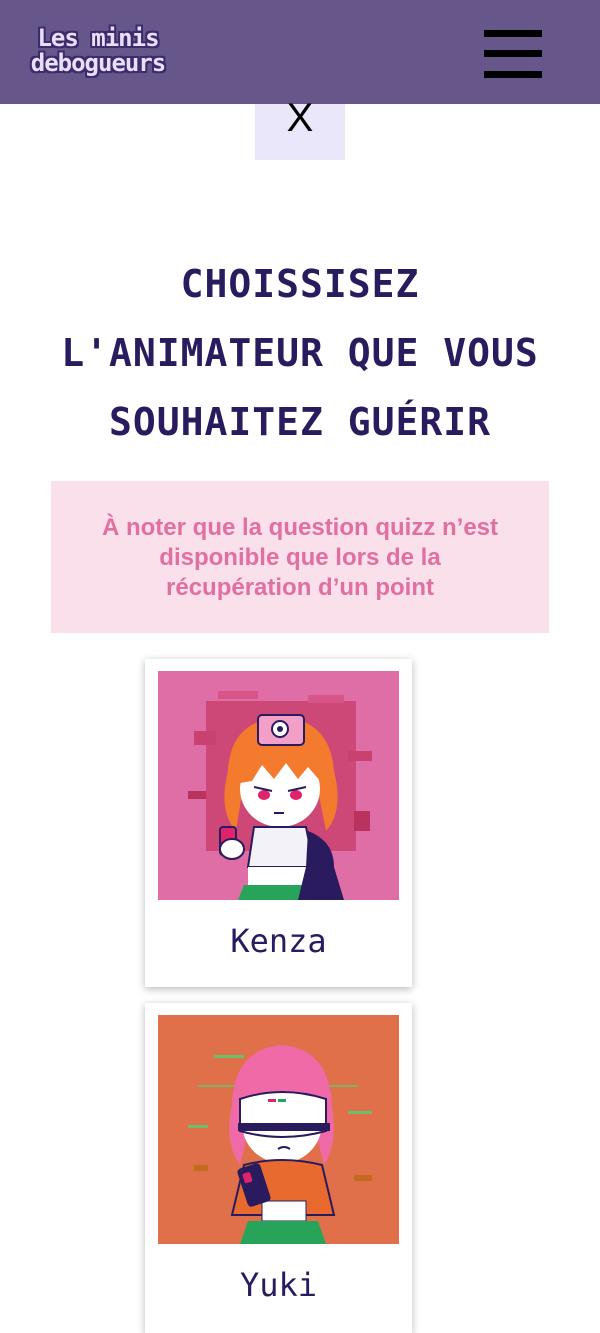 This screenshot has height=1333, width=600. What do you see at coordinates (300, 129) in the screenshot?
I see `close-button: X` at bounding box center [300, 129].